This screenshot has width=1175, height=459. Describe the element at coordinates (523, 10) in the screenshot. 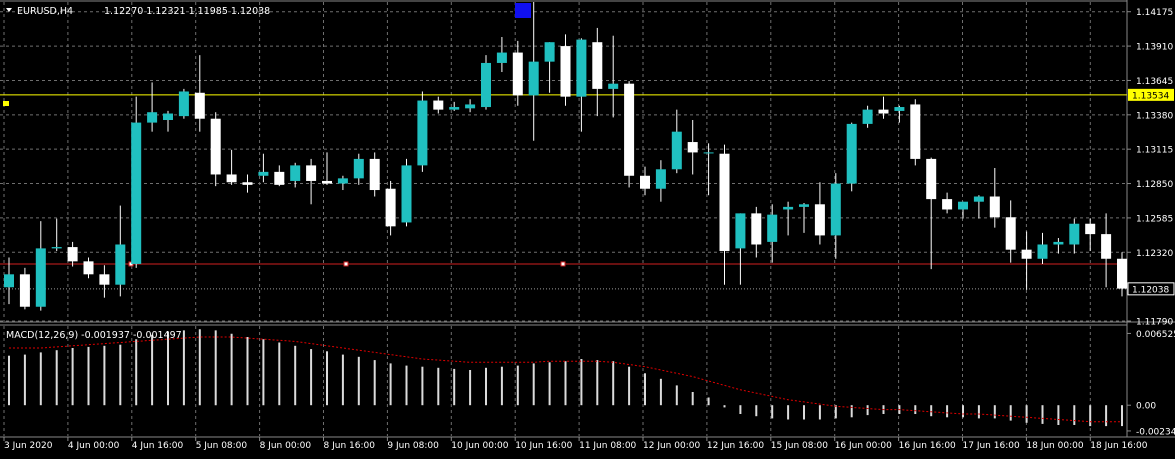

I see `trade-marker-icon` at that location.